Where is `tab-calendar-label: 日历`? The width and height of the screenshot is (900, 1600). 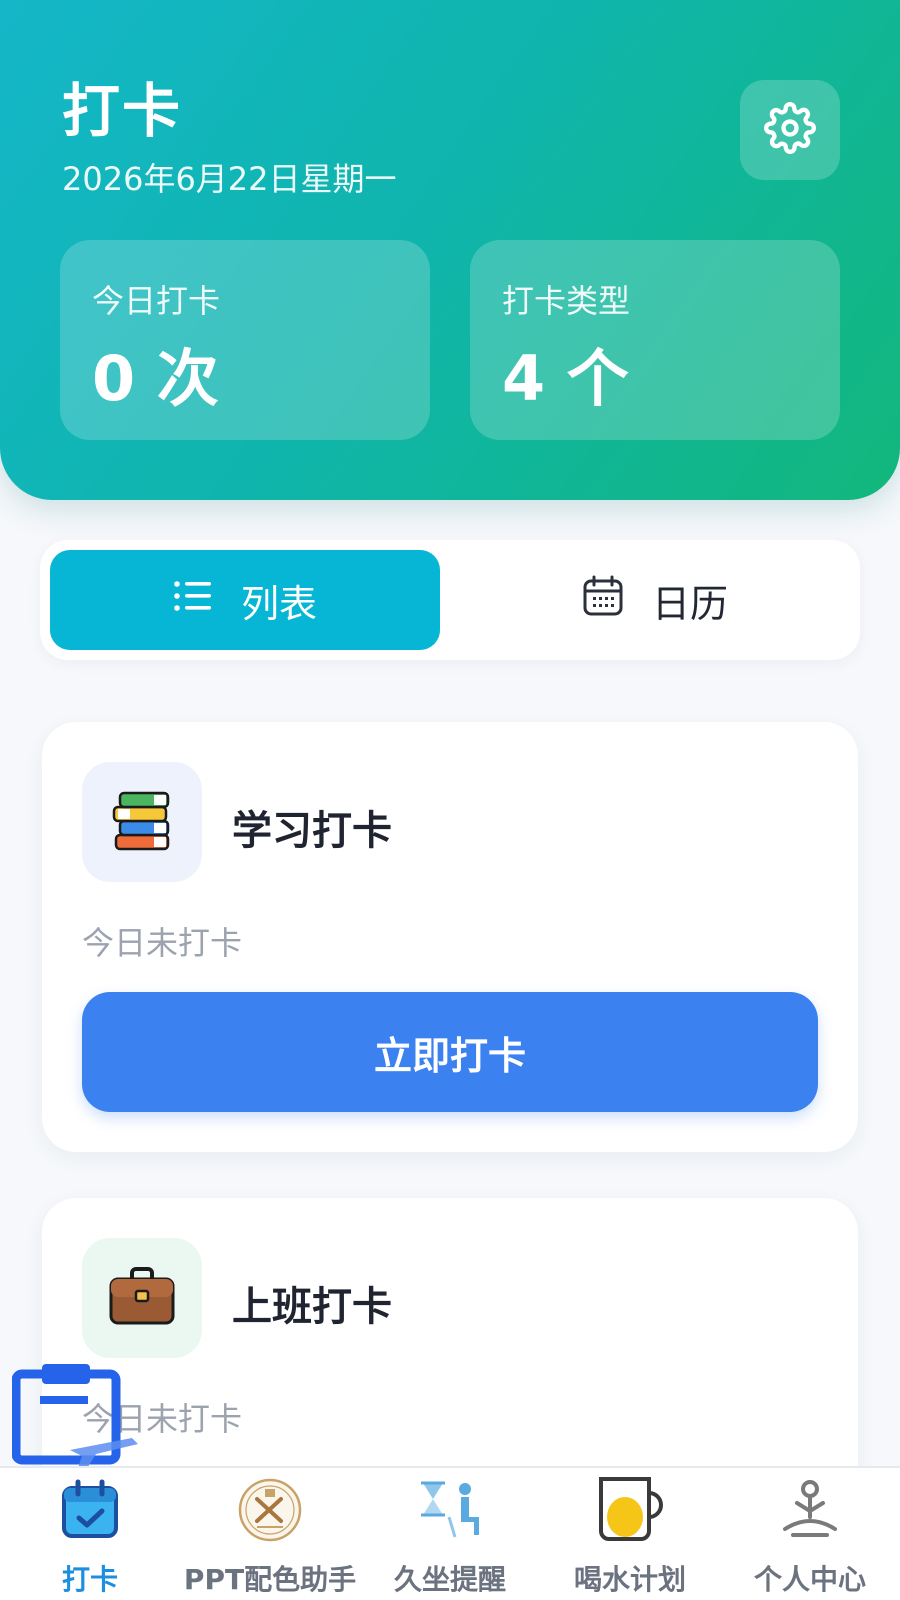
tab-calendar-label: 日历 is located at coordinates (689, 603).